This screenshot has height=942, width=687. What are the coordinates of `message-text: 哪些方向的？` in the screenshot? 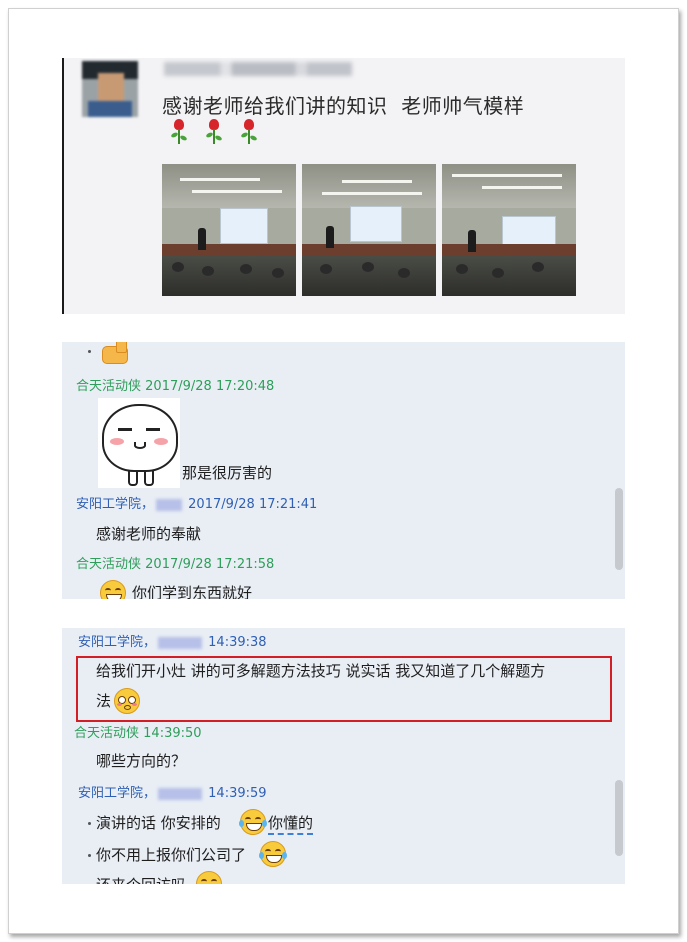 It's located at (141, 761).